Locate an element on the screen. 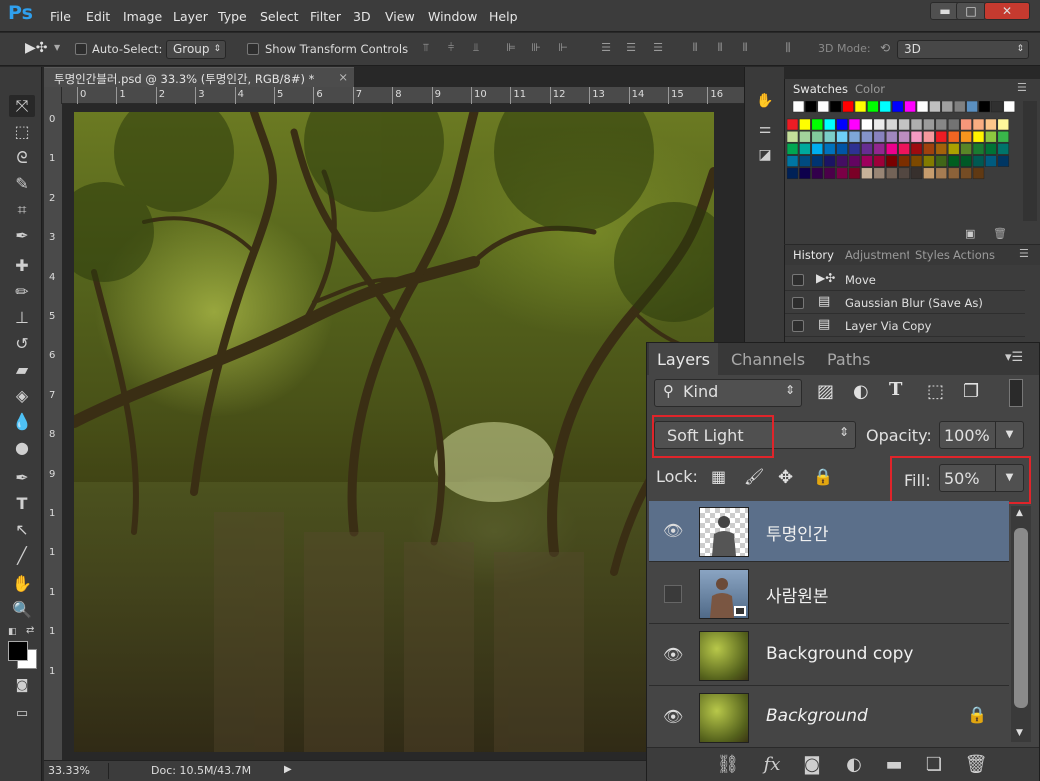 This screenshot has width=1040, height=781. eye-icon: 👁 is located at coordinates (673, 530).